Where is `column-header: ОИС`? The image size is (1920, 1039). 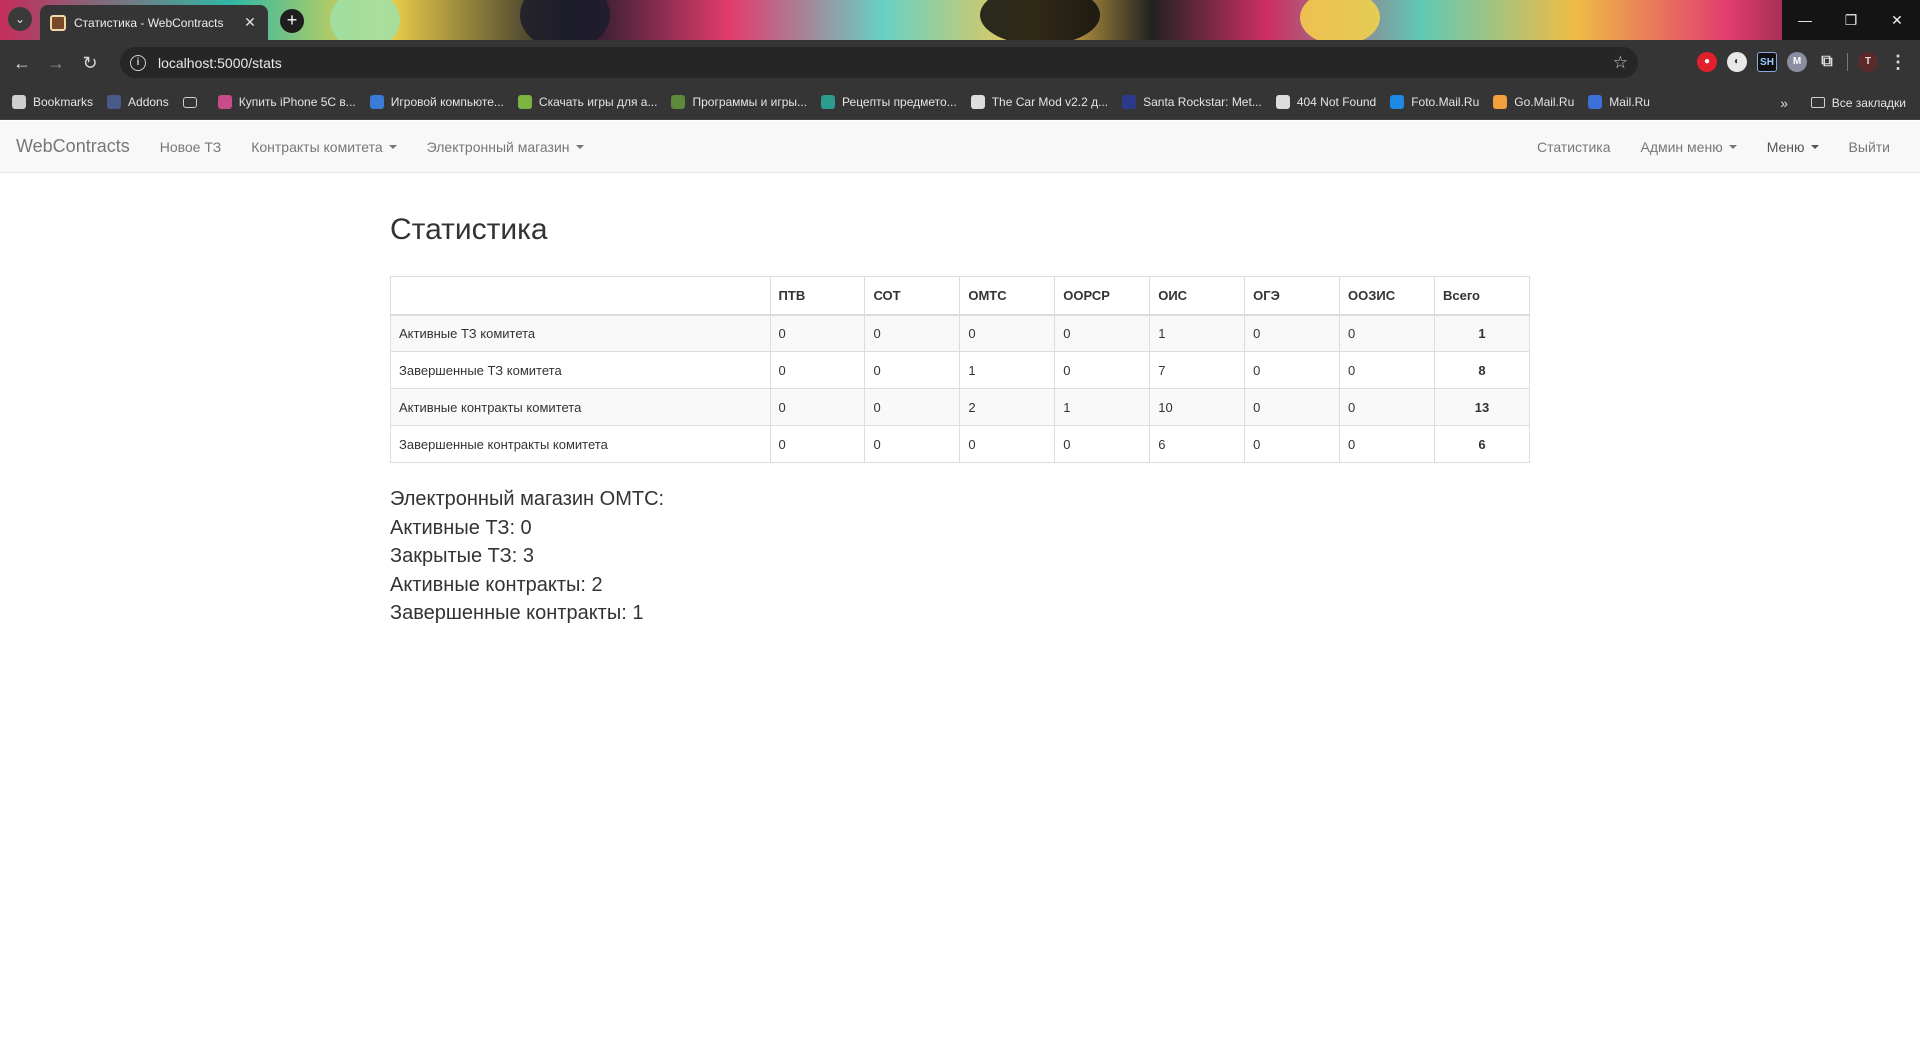 column-header: ОИС is located at coordinates (1197, 296).